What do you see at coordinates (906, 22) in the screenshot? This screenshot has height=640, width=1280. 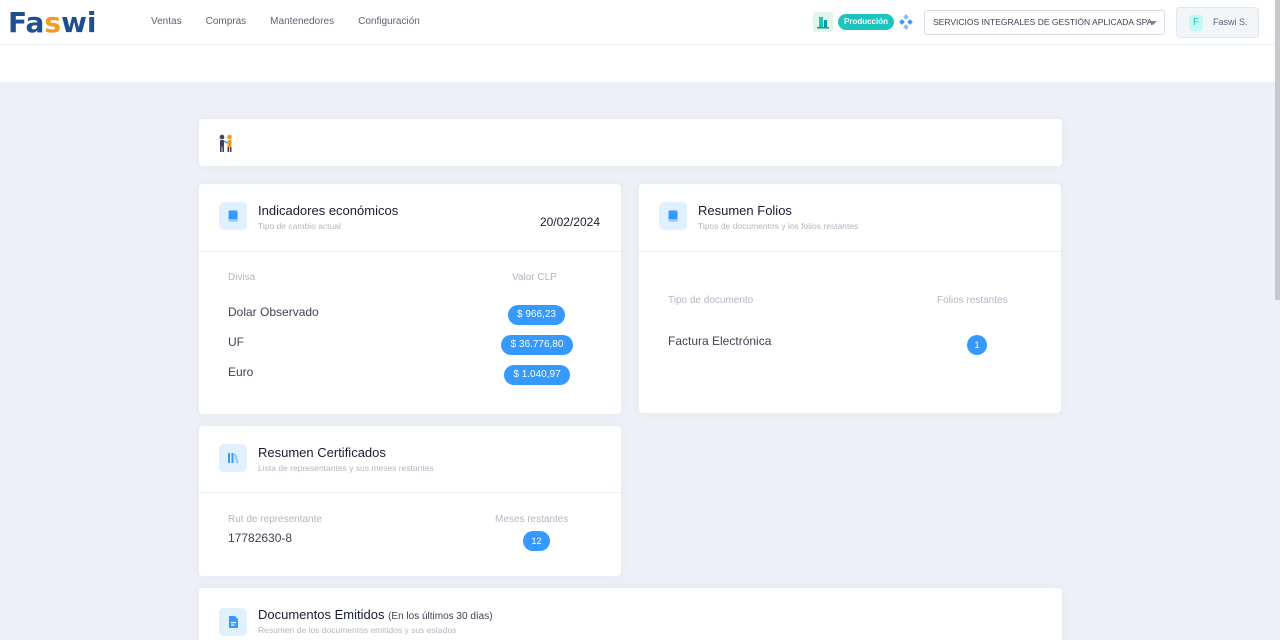 I see `apps-icon` at bounding box center [906, 22].